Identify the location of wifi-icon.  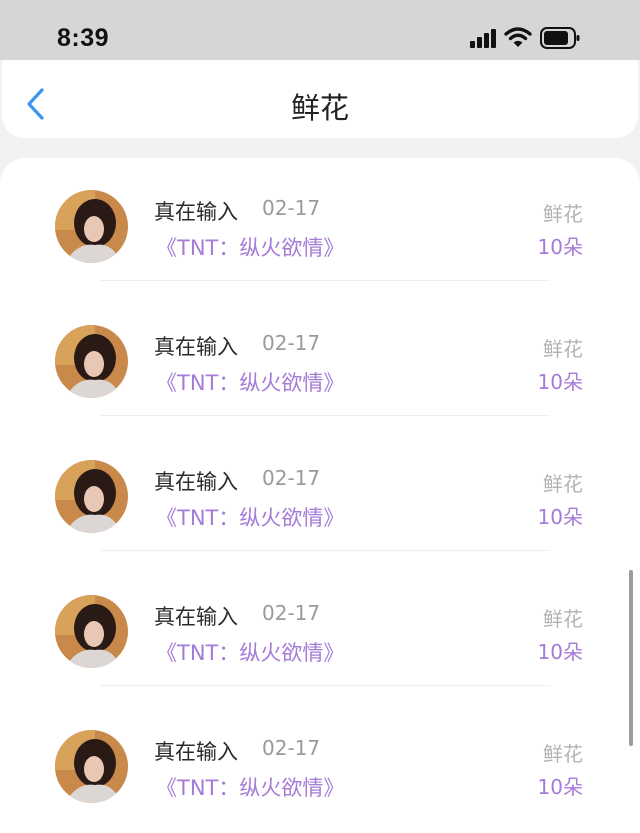
(518, 39).